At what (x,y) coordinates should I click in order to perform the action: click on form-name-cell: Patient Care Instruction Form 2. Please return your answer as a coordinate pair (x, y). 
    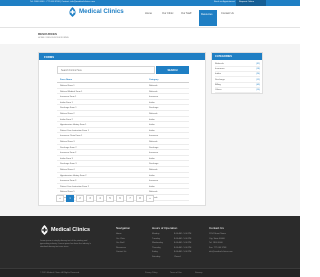
    Looking at the image, I should click on (74, 187).